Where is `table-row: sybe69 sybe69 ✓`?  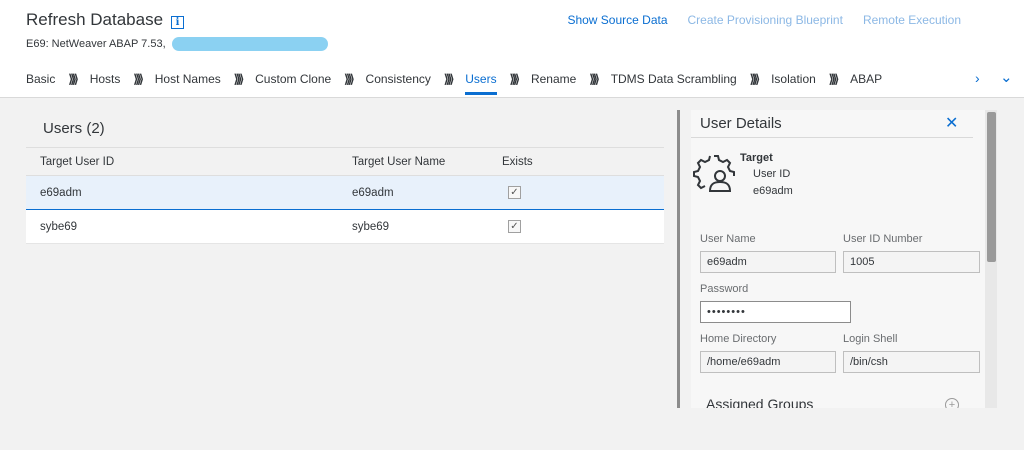 table-row: sybe69 sybe69 ✓ is located at coordinates (345, 226).